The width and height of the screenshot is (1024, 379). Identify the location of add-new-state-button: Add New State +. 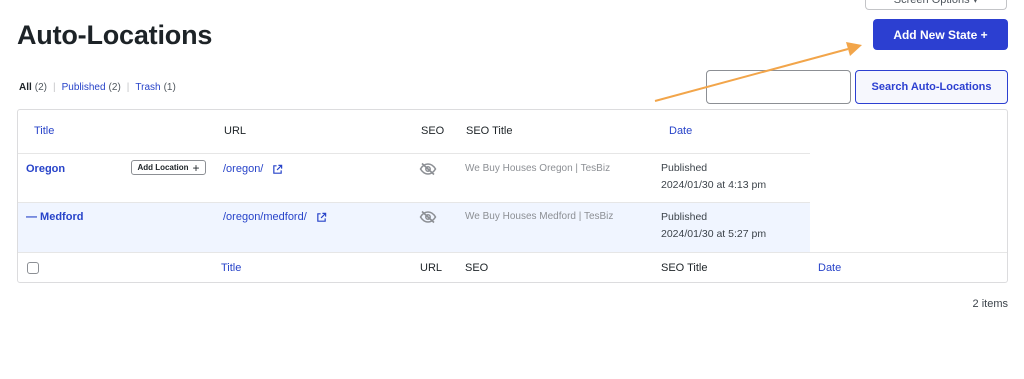
(940, 34).